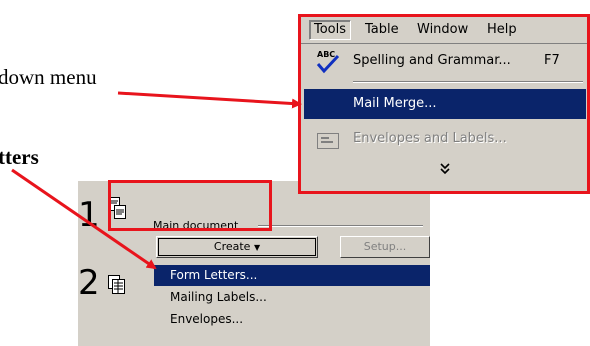 Image resolution: width=590 pixels, height=346 pixels. What do you see at coordinates (89, 283) in the screenshot?
I see `step-number-2: 2` at bounding box center [89, 283].